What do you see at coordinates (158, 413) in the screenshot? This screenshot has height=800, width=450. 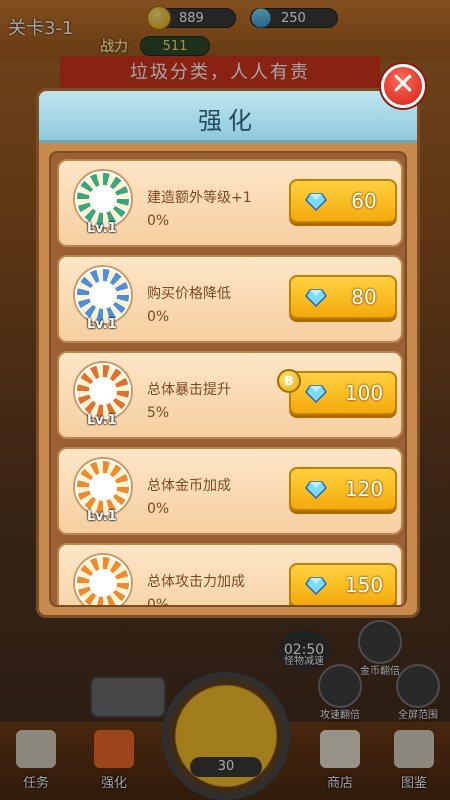 I see `upgrade-percent: 5%` at bounding box center [158, 413].